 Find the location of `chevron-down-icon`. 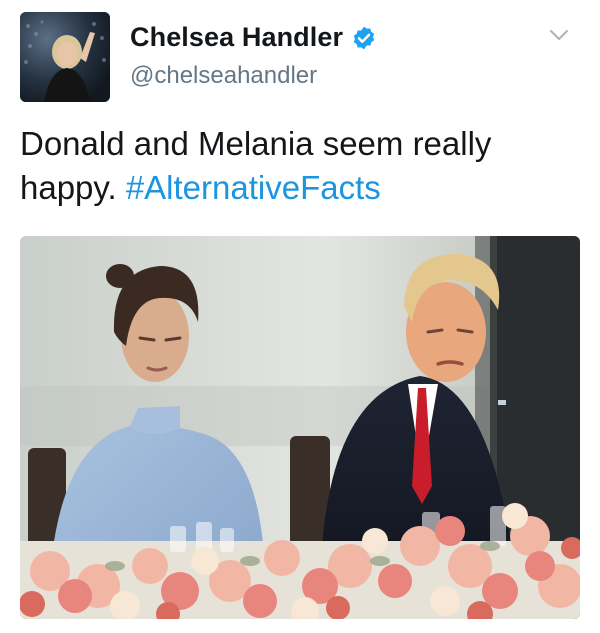

chevron-down-icon is located at coordinates (559, 35).